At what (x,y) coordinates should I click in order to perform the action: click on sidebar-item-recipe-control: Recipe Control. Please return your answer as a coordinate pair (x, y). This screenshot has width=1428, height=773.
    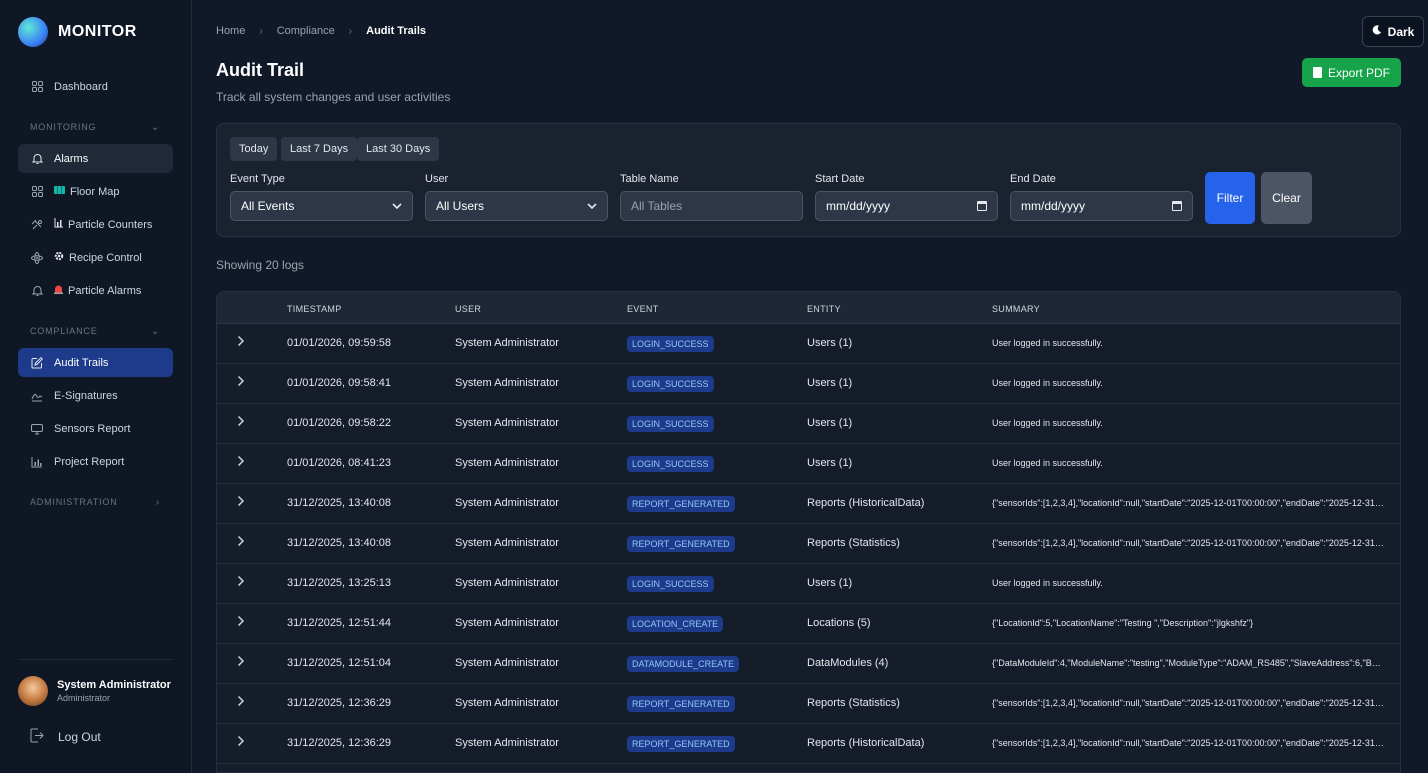
    Looking at the image, I should click on (95, 257).